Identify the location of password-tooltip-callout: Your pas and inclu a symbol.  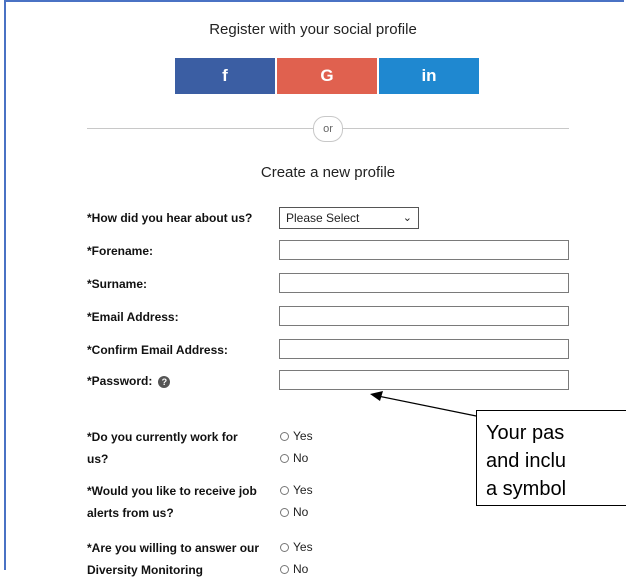
(551, 458).